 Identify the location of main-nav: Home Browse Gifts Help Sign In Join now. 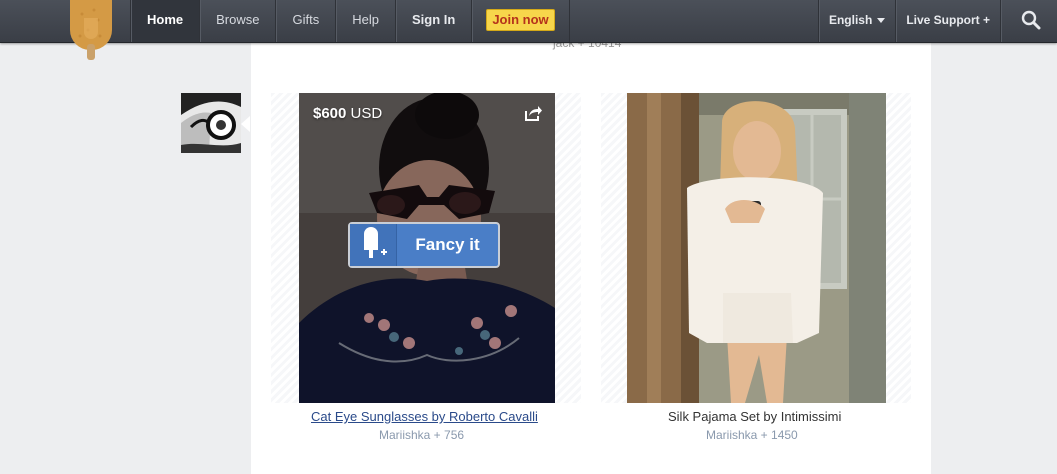
(350, 21).